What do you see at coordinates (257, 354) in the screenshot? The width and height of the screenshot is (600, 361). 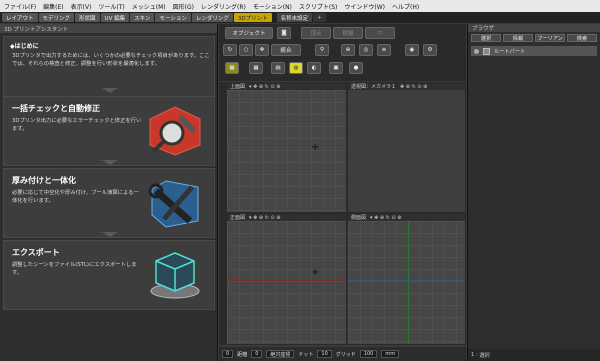 I see `distance-field: 0` at bounding box center [257, 354].